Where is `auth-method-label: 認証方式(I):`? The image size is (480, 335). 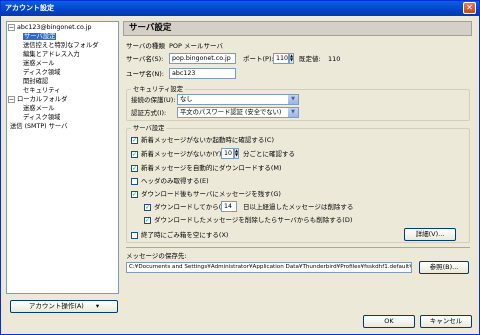
auth-method-label: 認証方式(I): is located at coordinates (149, 113).